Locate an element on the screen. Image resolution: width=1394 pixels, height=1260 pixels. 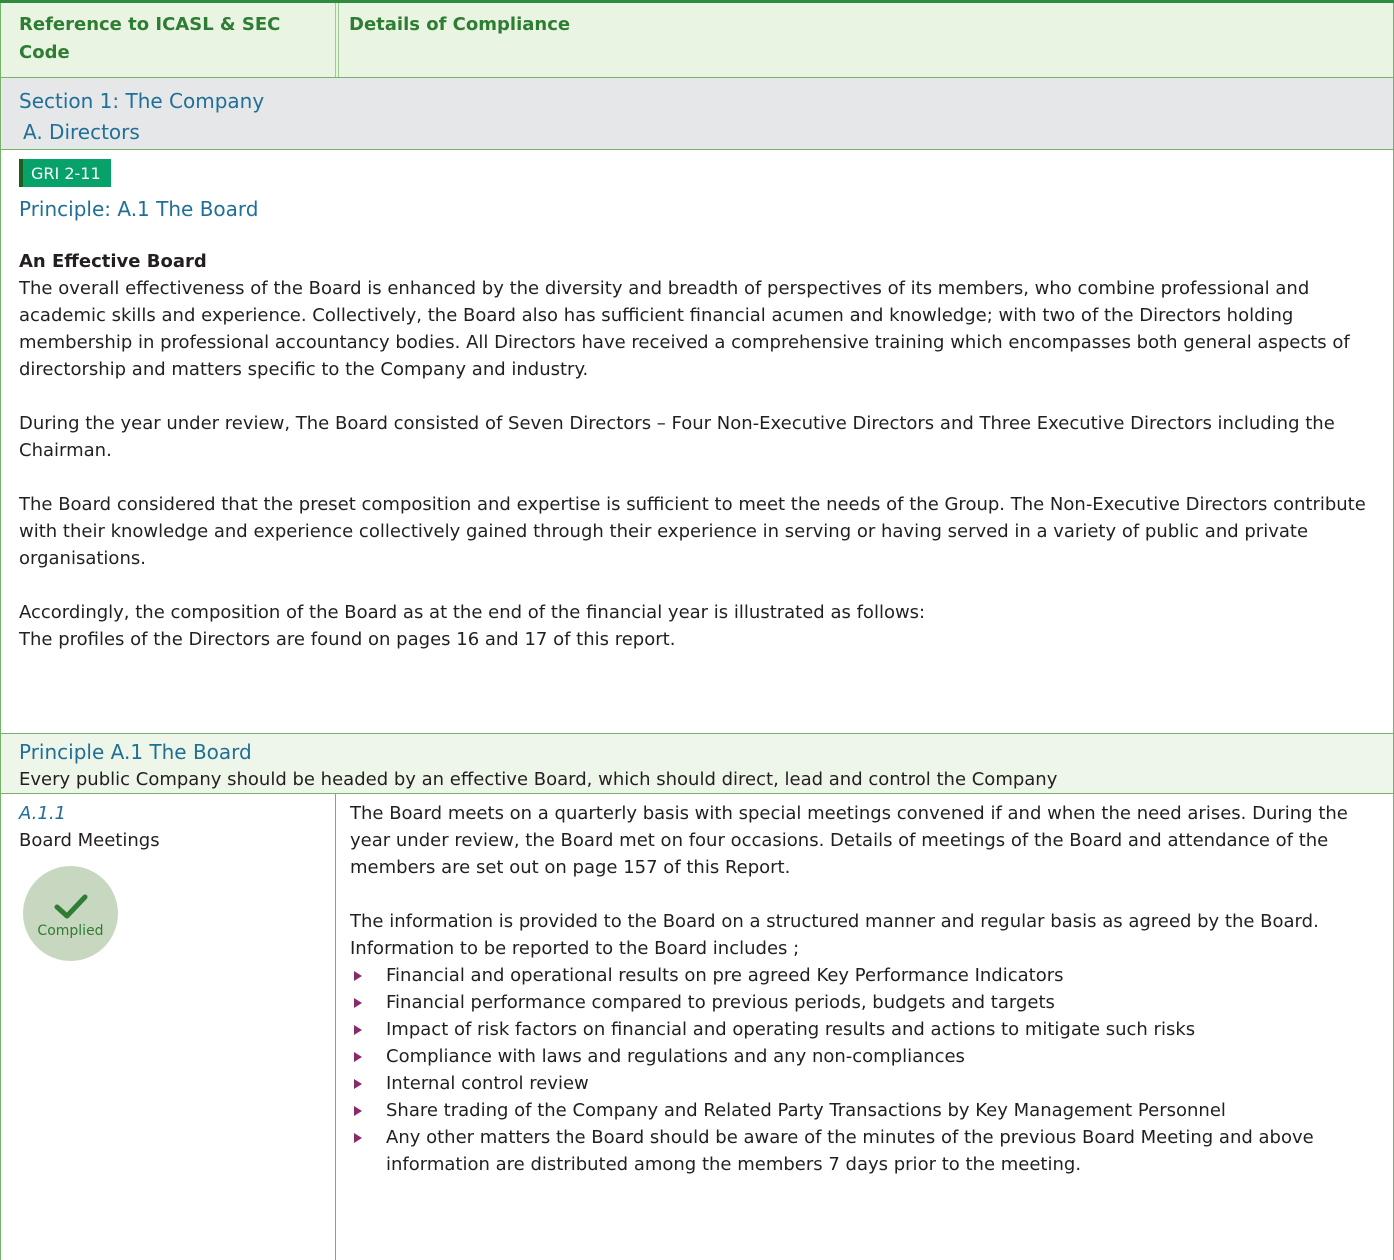
checkmark-icon is located at coordinates (70, 906).